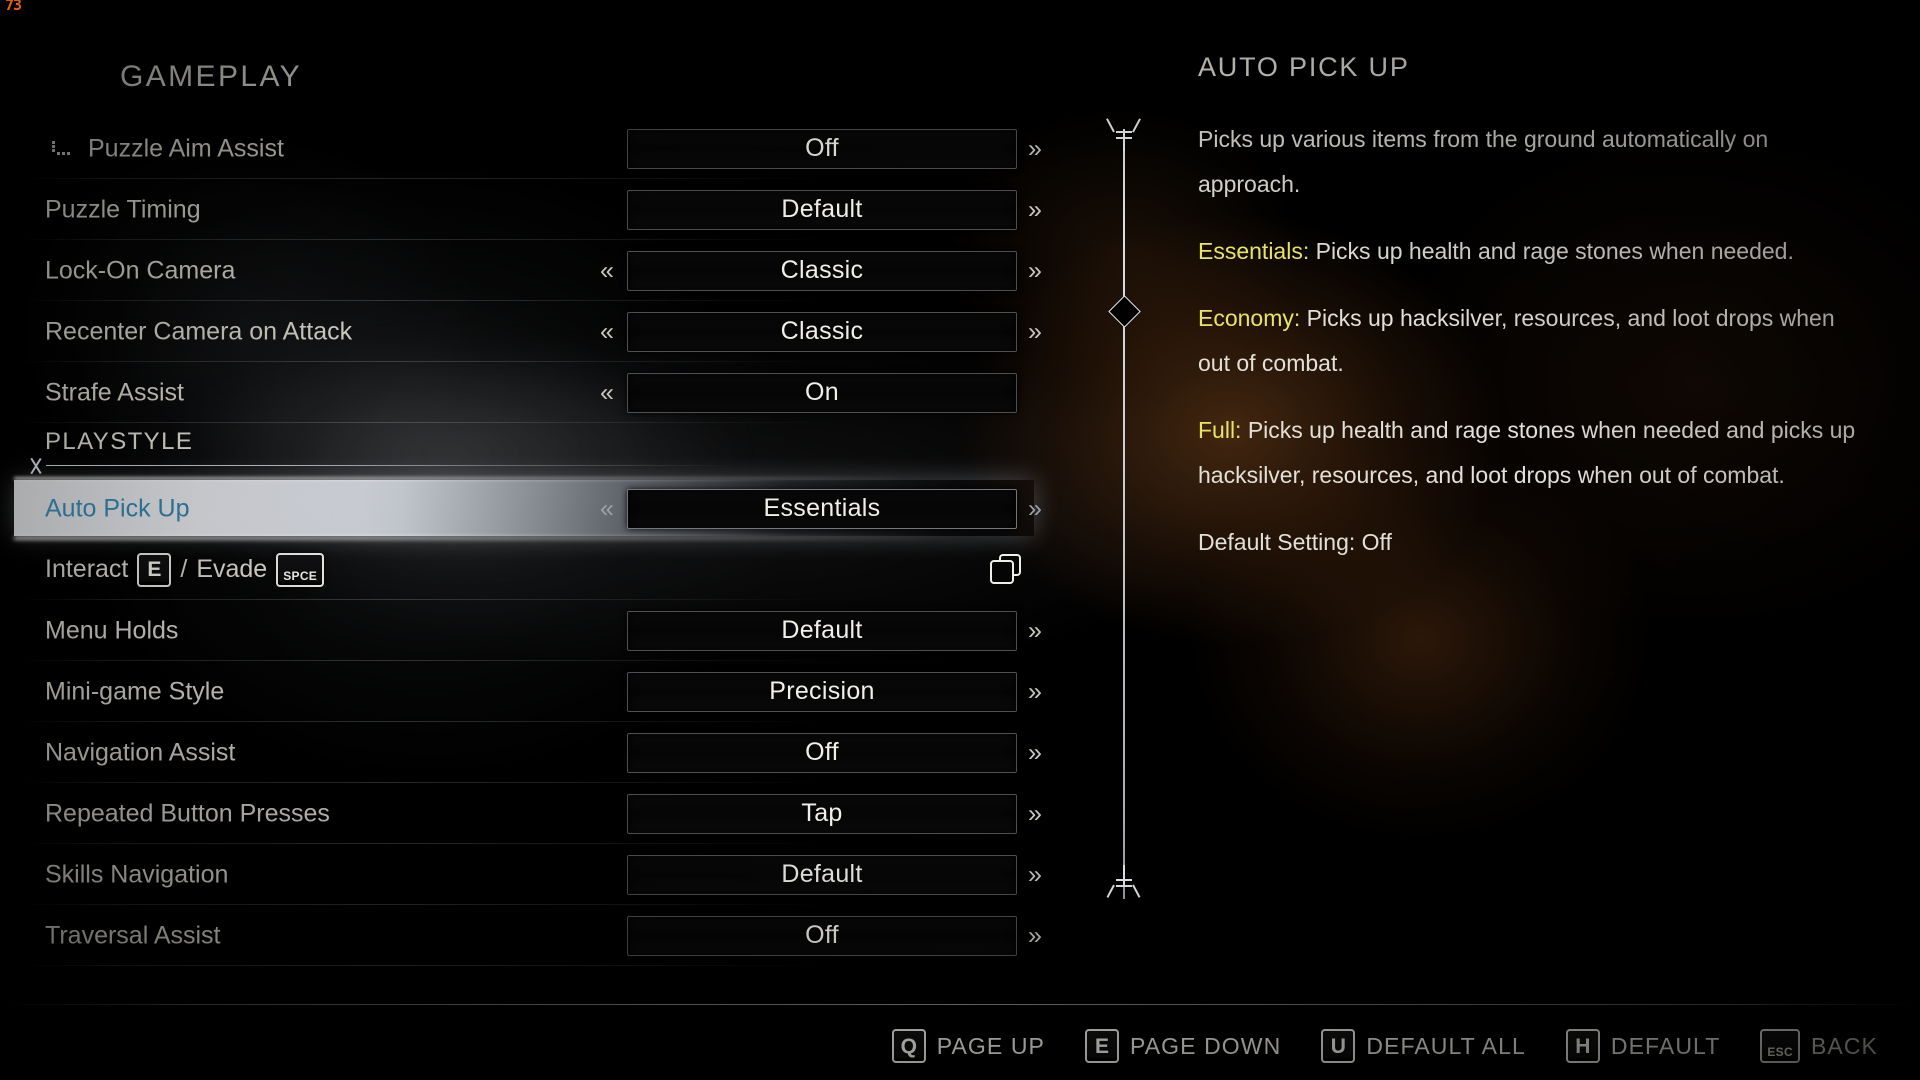 This screenshot has width=1920, height=1080. I want to click on setting-value-box: Essentials, so click(822, 508).